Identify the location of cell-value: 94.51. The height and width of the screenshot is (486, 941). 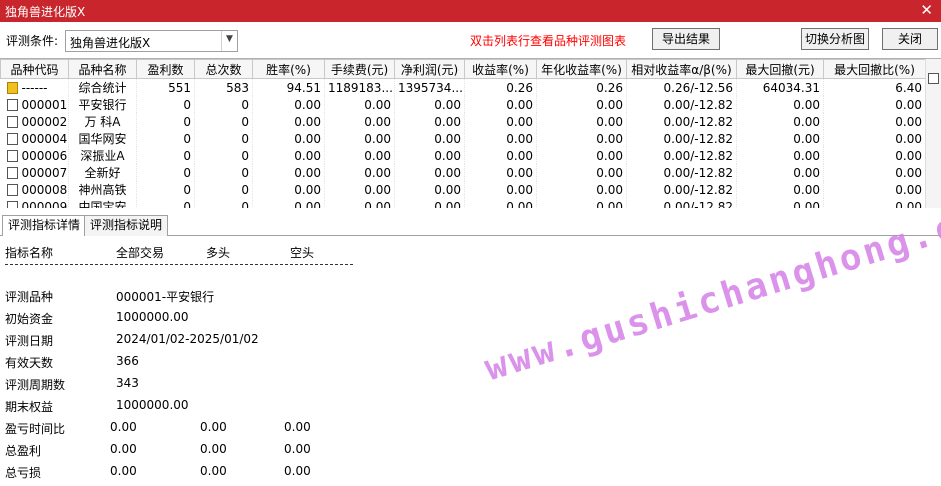
(288, 87).